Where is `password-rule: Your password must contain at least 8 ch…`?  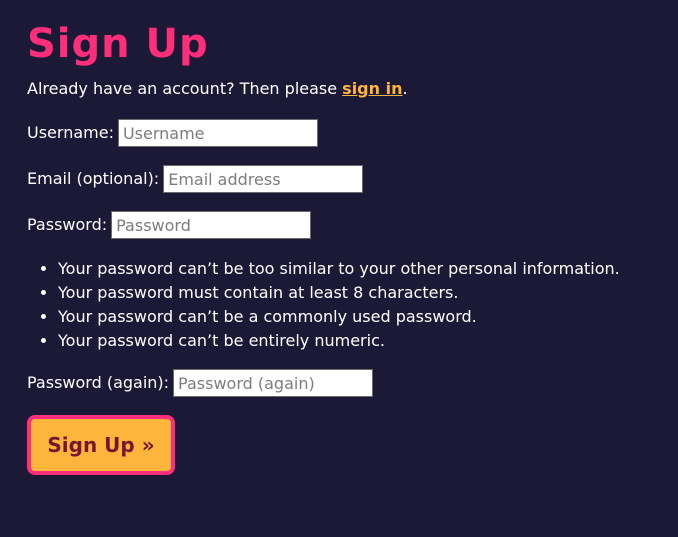
password-rule: Your password must contain at least 8 ch… is located at coordinates (339, 293).